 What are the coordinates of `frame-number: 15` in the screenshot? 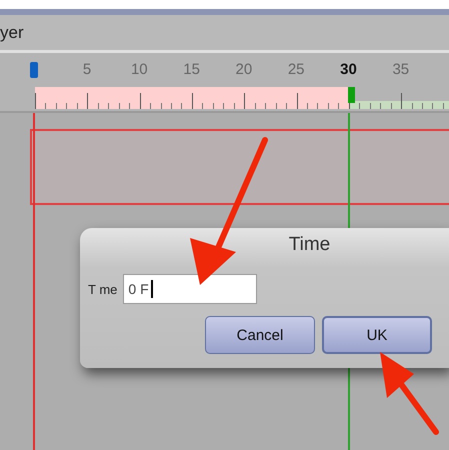 It's located at (191, 69).